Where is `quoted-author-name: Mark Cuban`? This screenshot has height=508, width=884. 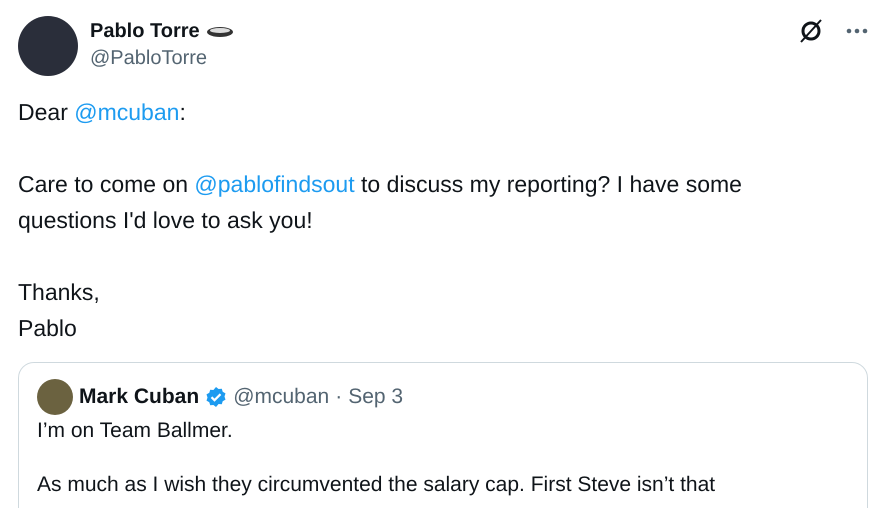
quoted-author-name: Mark Cuban is located at coordinates (139, 397).